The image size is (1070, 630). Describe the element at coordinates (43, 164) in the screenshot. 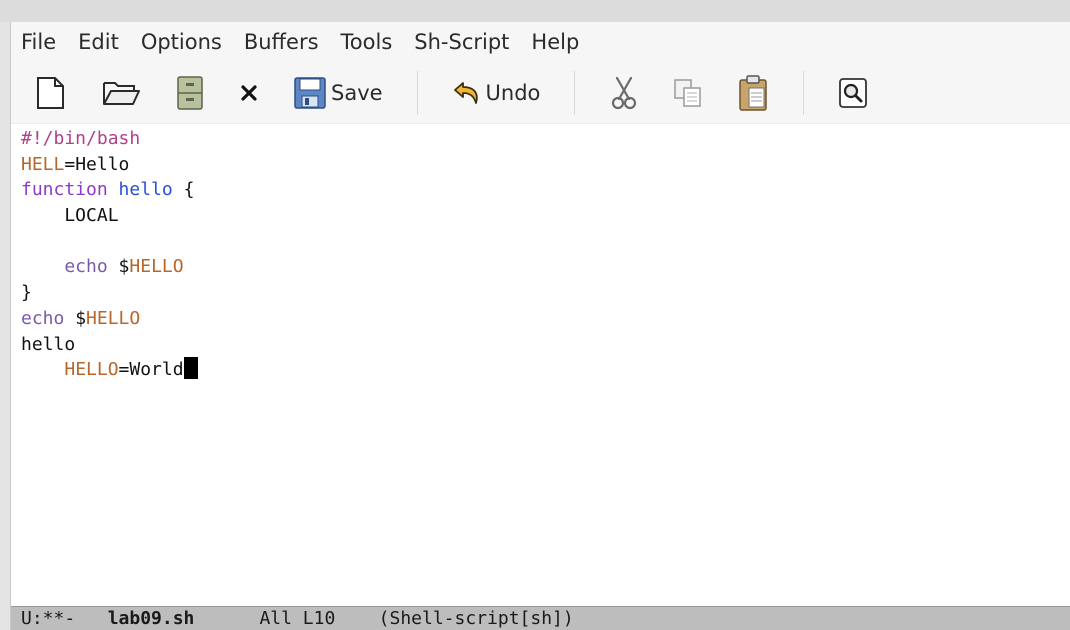

I see `code-token: HELL` at that location.